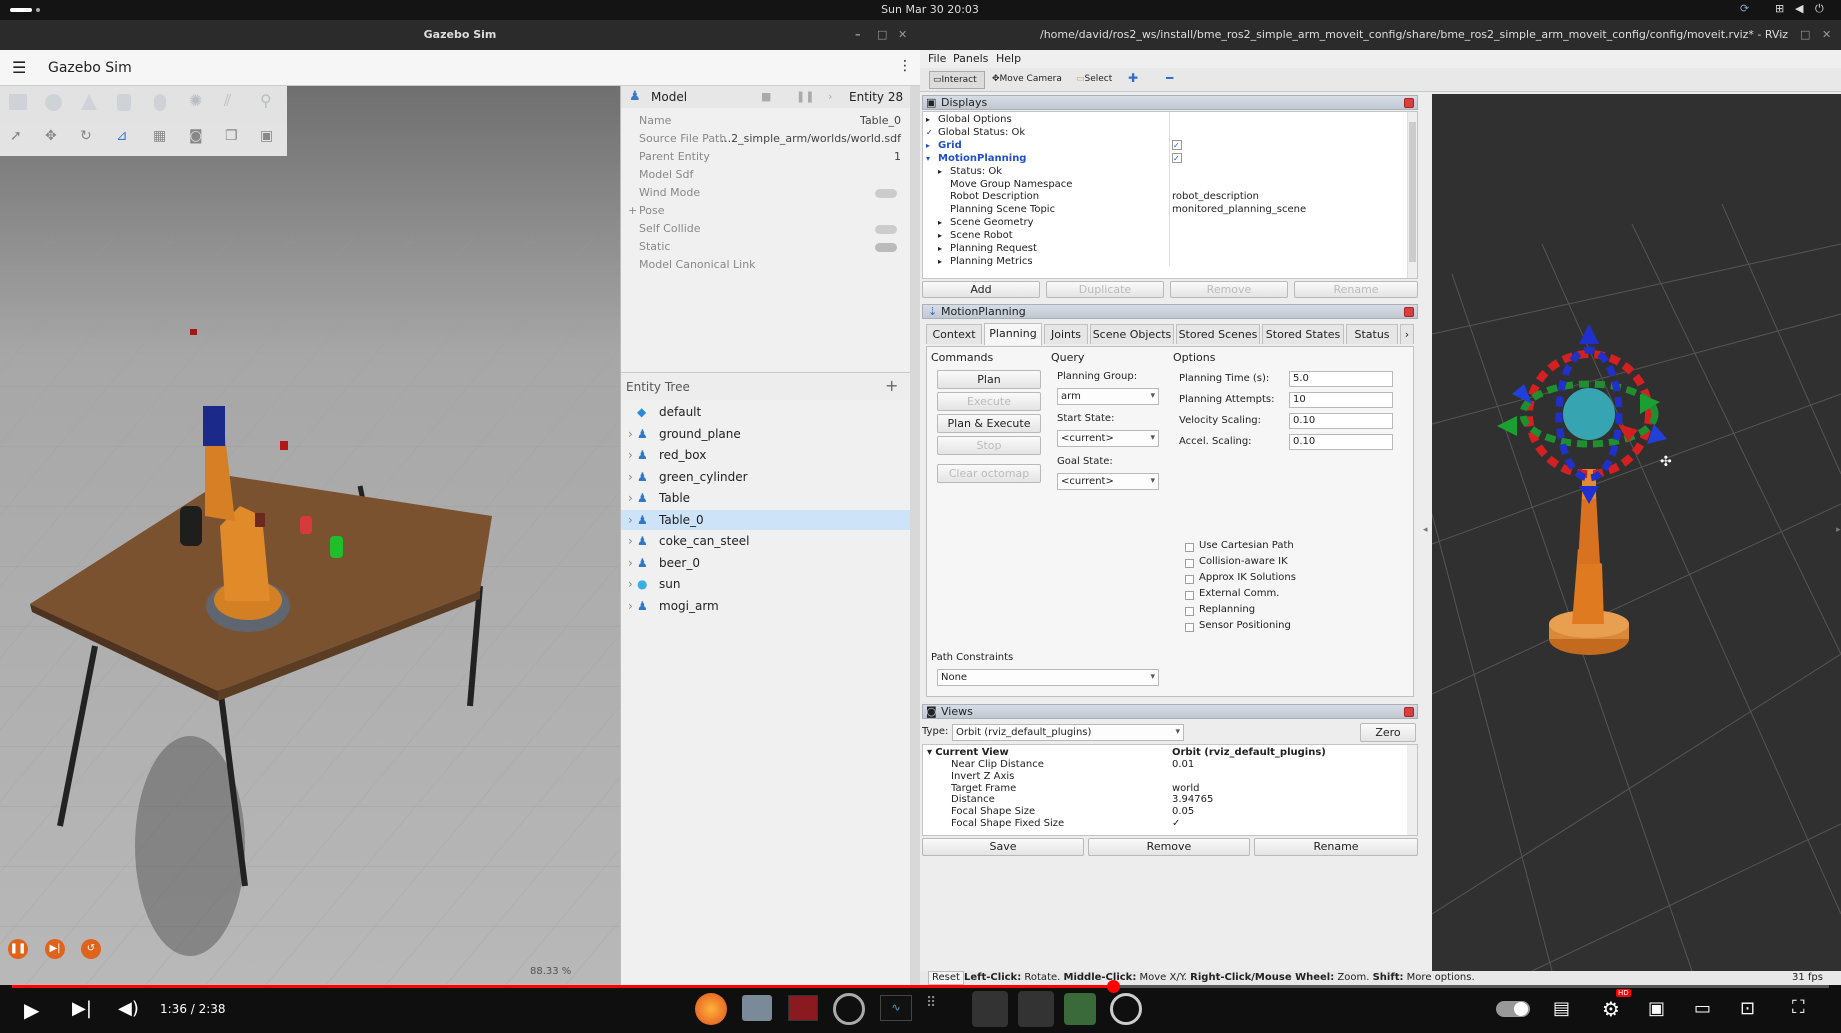 This screenshot has width=1841, height=1033. I want to click on menu-panels: Panels, so click(970, 58).